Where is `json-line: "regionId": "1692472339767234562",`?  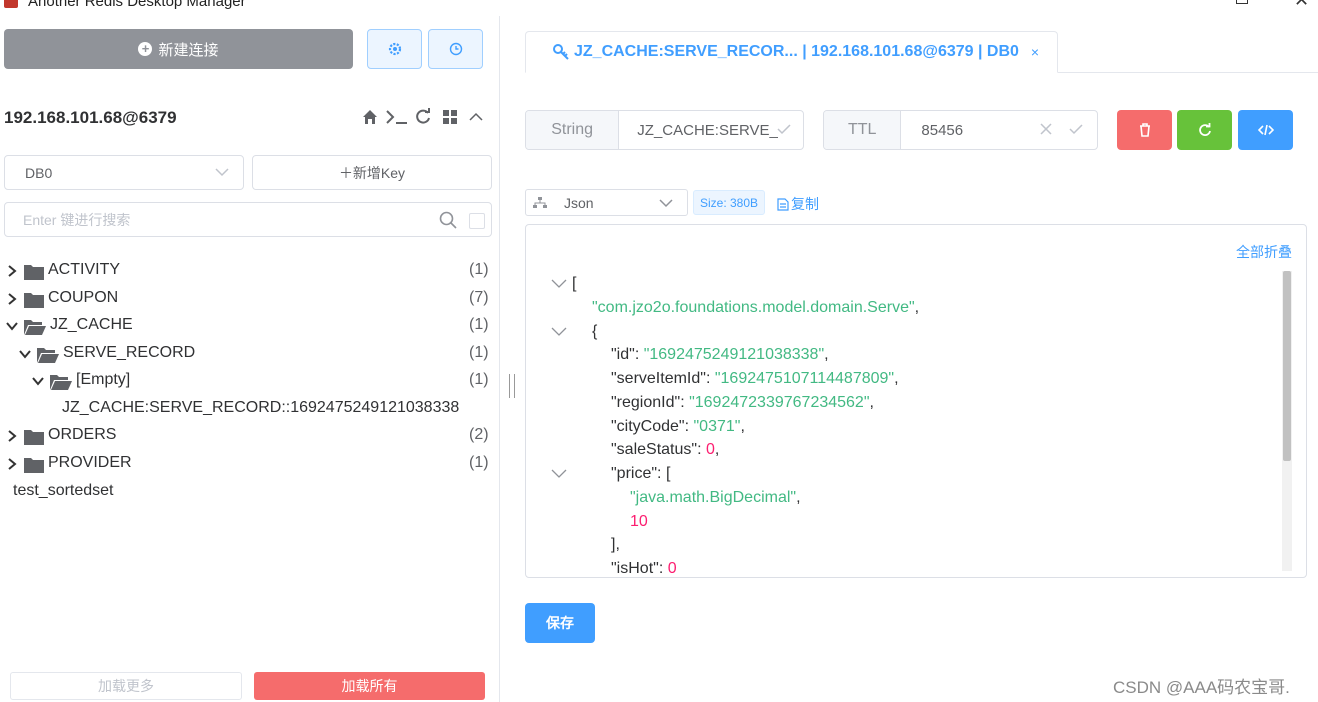
json-line: "regionId": "1692472339767234562", is located at coordinates (742, 402).